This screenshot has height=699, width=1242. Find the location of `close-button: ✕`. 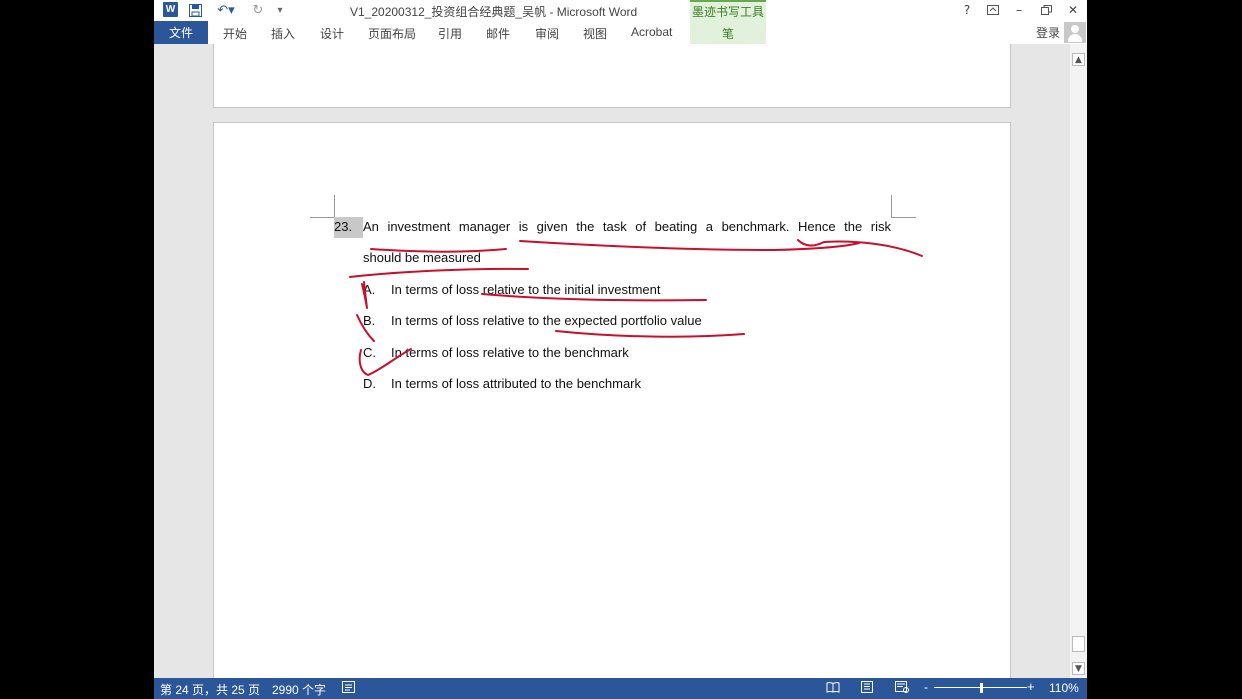

close-button: ✕ is located at coordinates (1073, 10).